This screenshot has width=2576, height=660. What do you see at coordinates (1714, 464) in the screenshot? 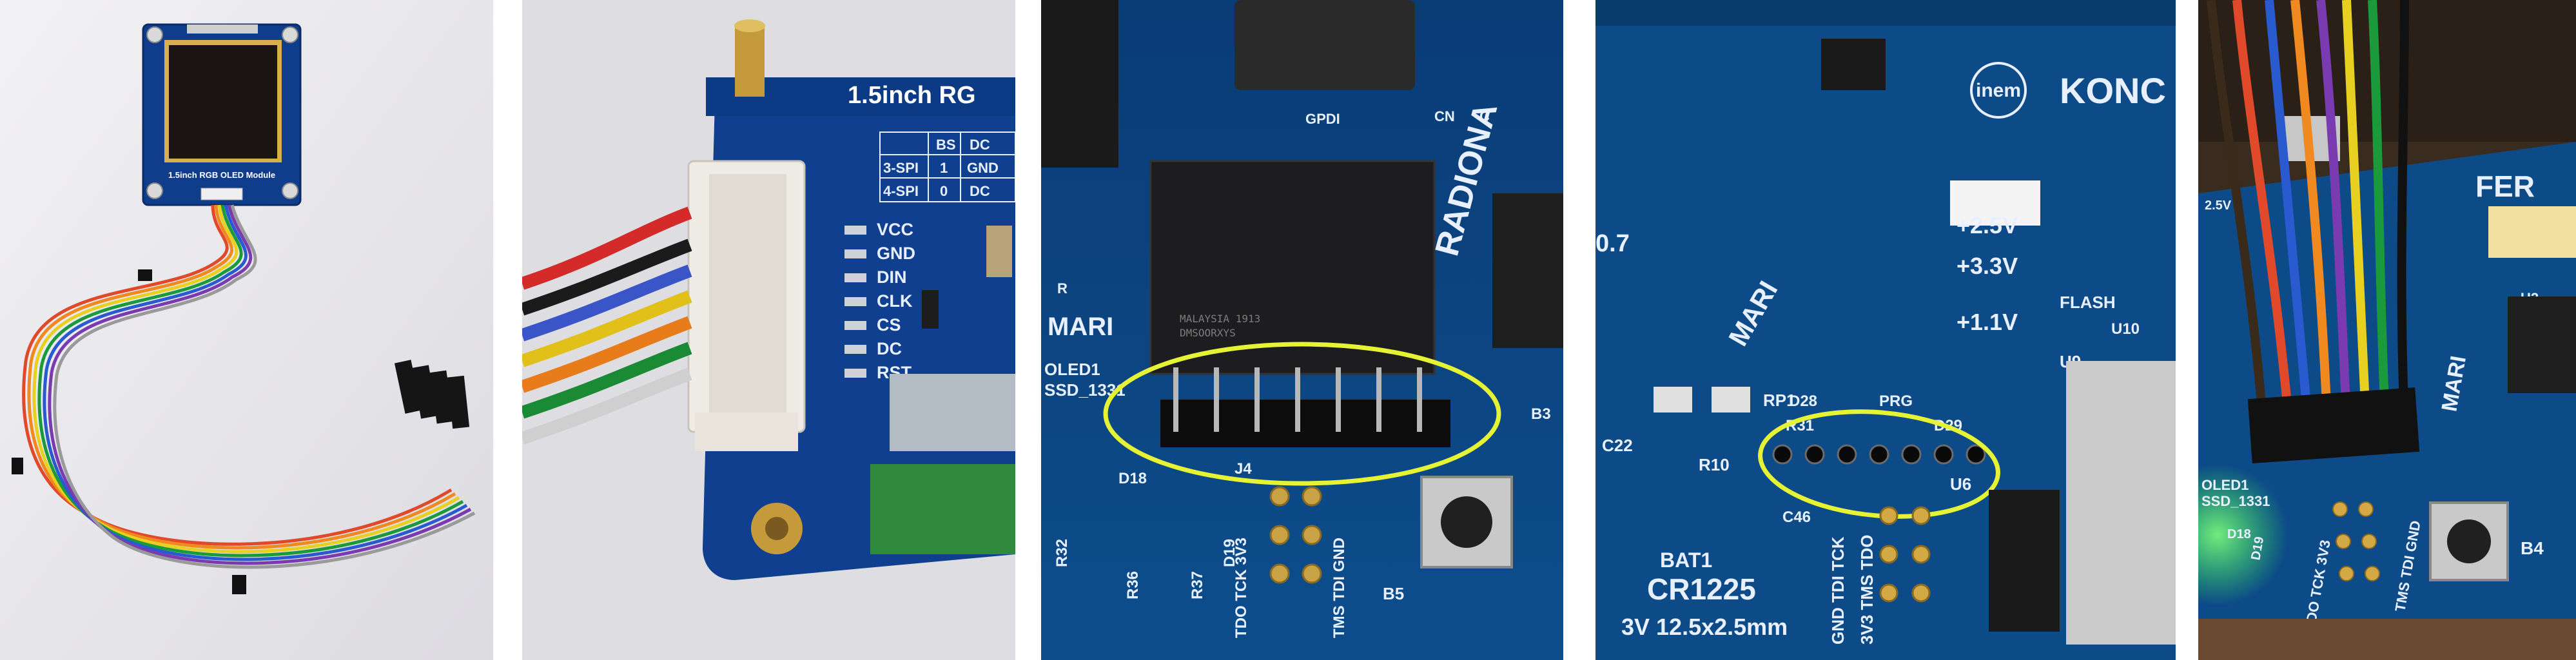
I see `r10-label: R10` at bounding box center [1714, 464].